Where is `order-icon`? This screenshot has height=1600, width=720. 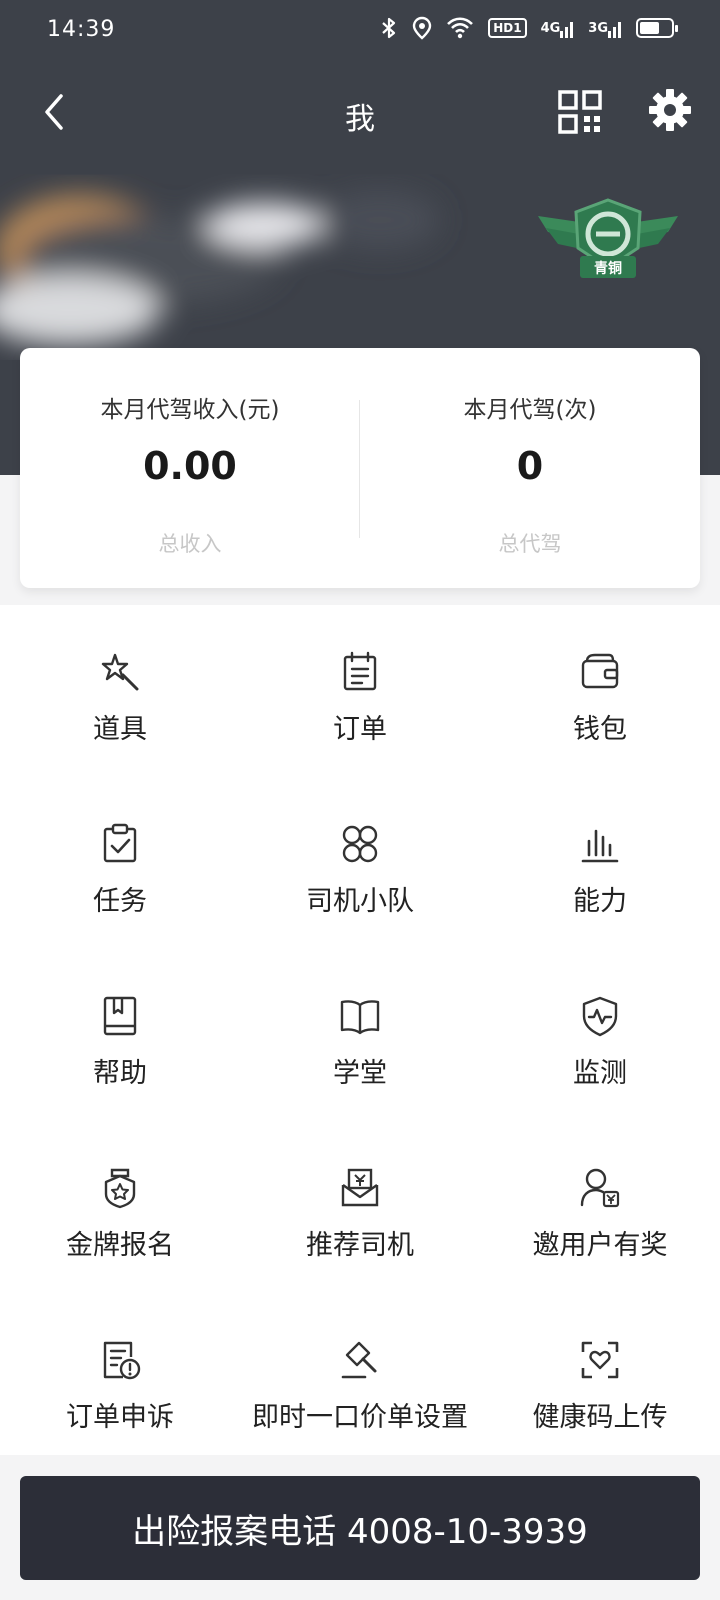 order-icon is located at coordinates (360, 672).